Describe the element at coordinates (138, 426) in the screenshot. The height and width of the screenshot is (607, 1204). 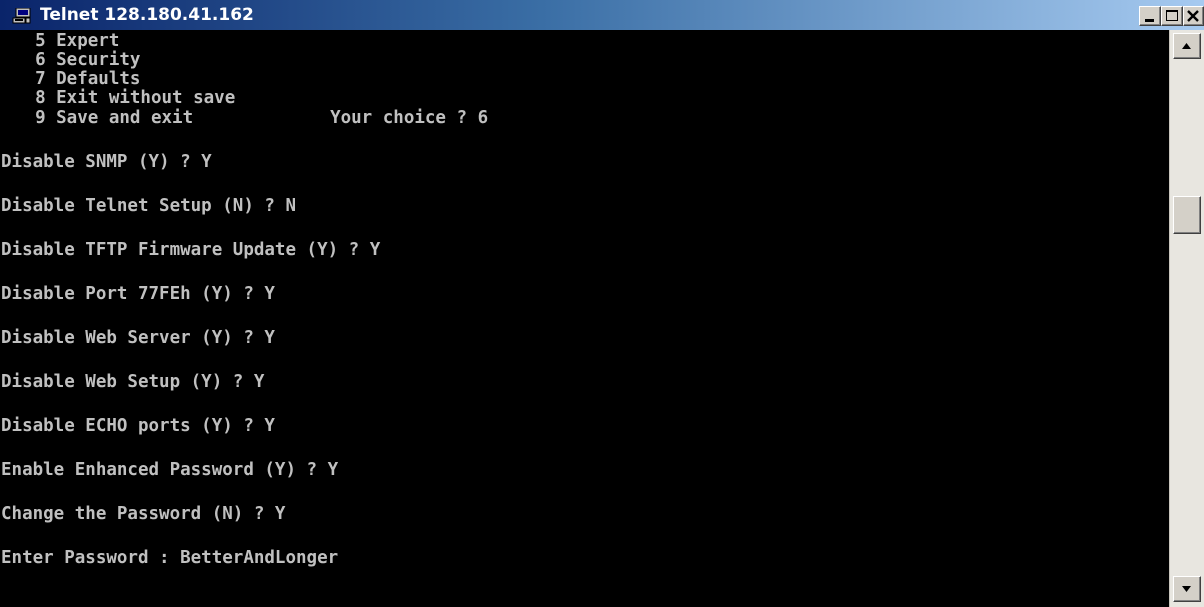
I see `terminal-line: Disable ECHO ports (Y) ? Y` at that location.